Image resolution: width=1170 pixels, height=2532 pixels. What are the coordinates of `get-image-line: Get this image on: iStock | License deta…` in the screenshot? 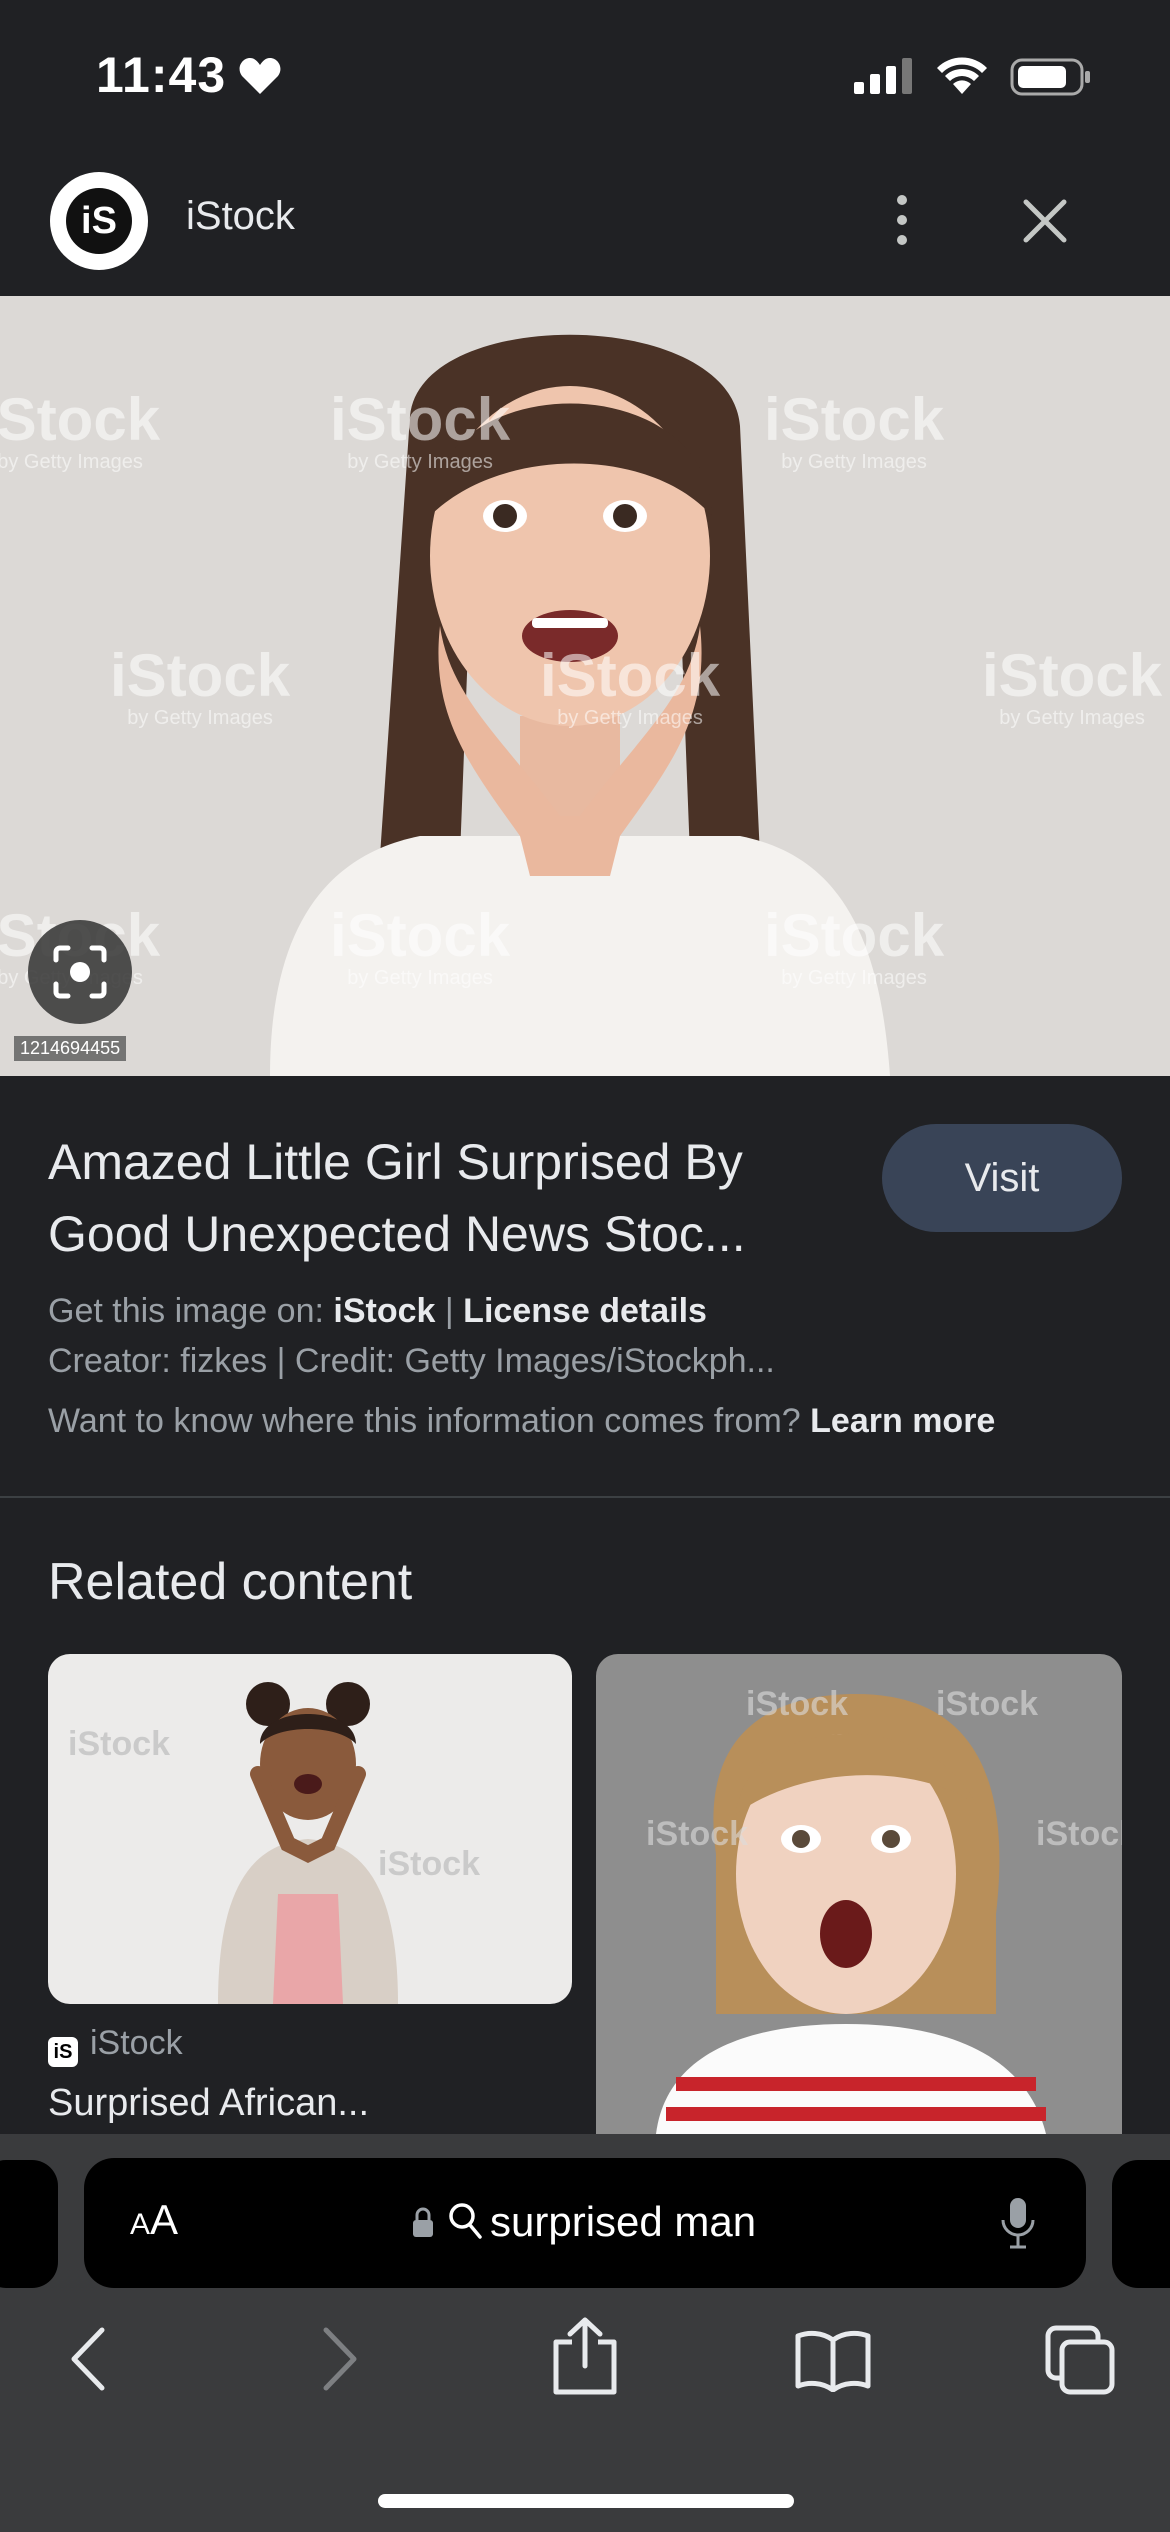 It's located at (377, 1311).